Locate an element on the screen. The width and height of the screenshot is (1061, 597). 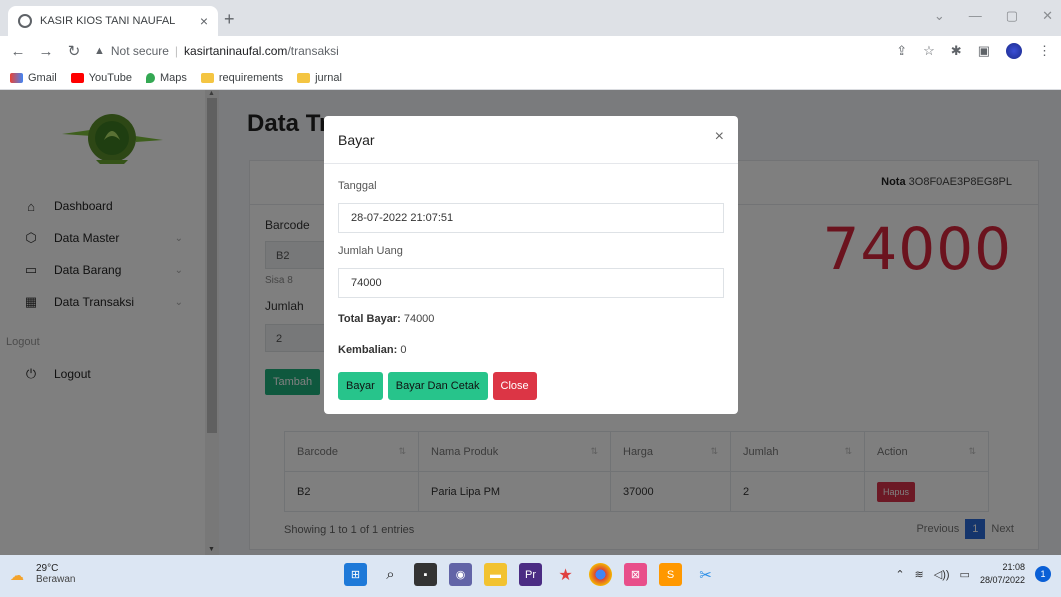
file-explorer-icon: ▬ is located at coordinates (495, 574).